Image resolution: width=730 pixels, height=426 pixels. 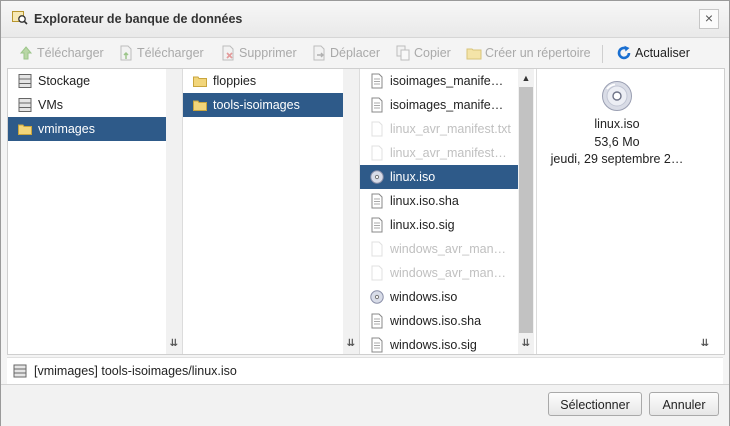 I want to click on new-folder-icon, so click(x=474, y=54).